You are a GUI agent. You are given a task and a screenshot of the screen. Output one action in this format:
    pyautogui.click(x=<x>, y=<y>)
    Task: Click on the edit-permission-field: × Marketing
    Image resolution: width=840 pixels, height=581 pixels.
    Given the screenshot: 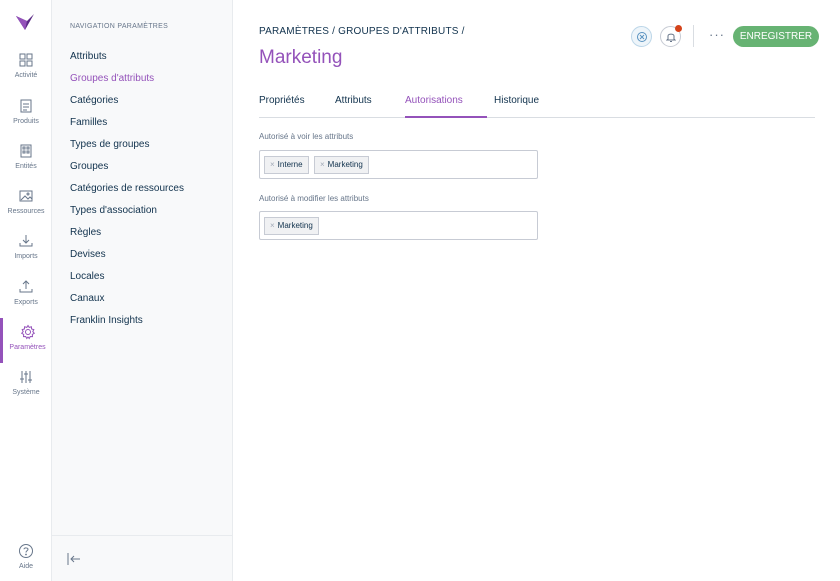 What is the action you would take?
    pyautogui.click(x=398, y=225)
    